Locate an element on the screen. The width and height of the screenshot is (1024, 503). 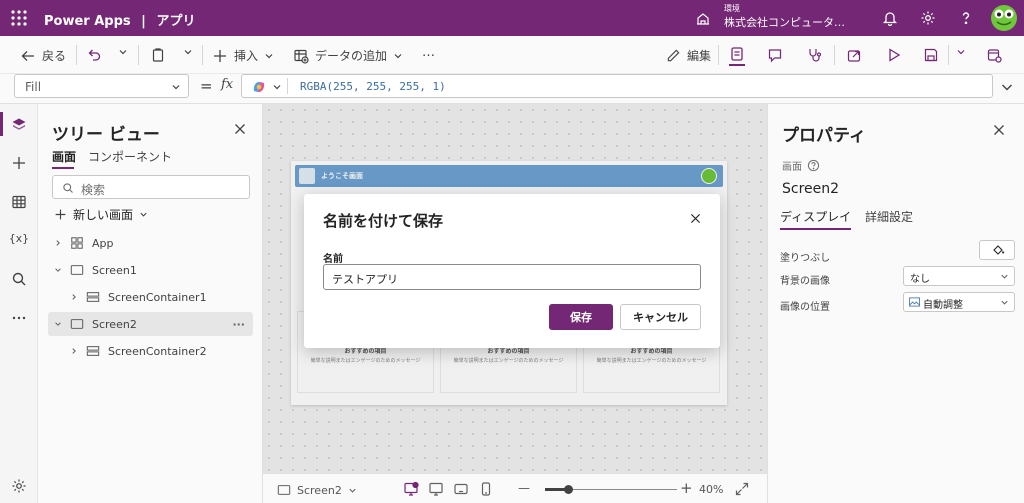
expand-formula-icon is located at coordinates (1007, 87).